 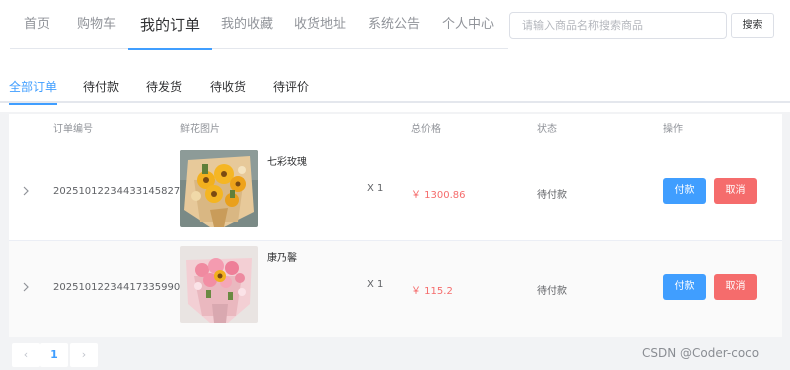 What do you see at coordinates (228, 83) in the screenshot?
I see `tab-pending-receipt: 待收货` at bounding box center [228, 83].